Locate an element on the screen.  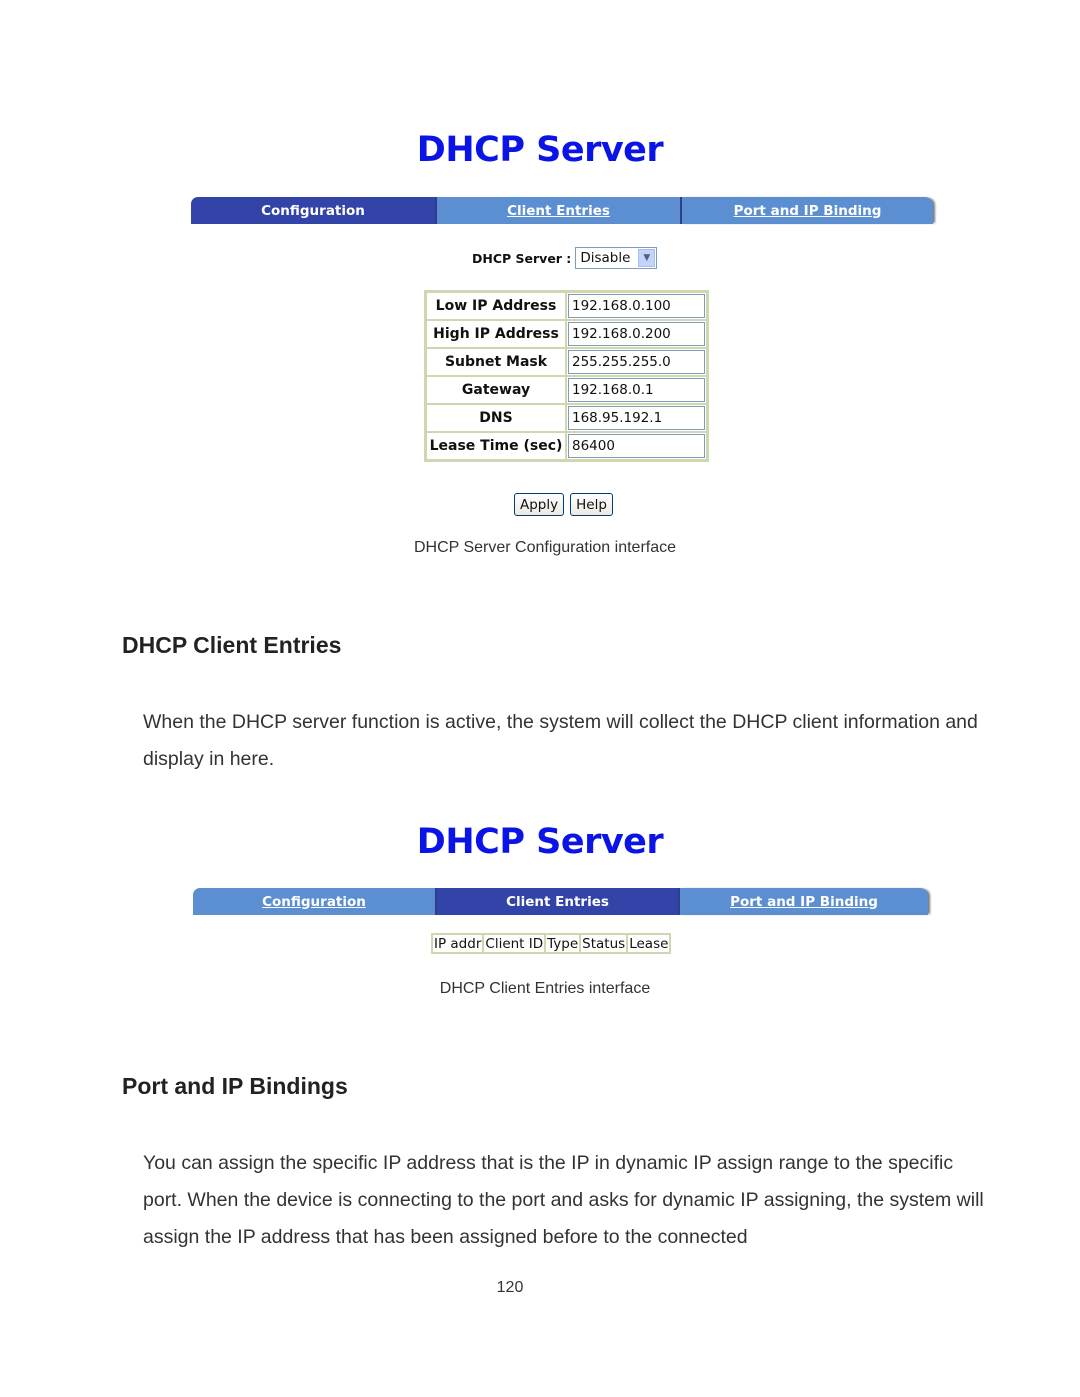
page-number: 120 is located at coordinates (510, 1287).